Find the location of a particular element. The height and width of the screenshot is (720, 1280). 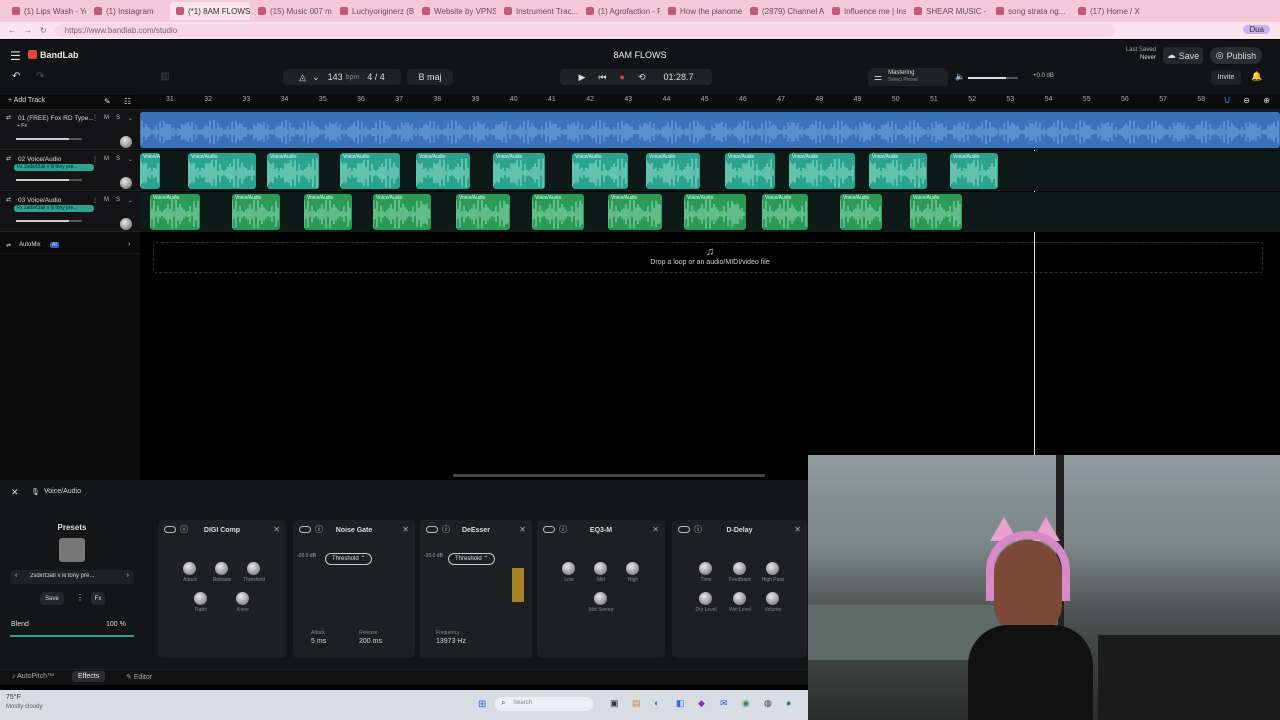

fx-button: Fx is located at coordinates (98, 598).